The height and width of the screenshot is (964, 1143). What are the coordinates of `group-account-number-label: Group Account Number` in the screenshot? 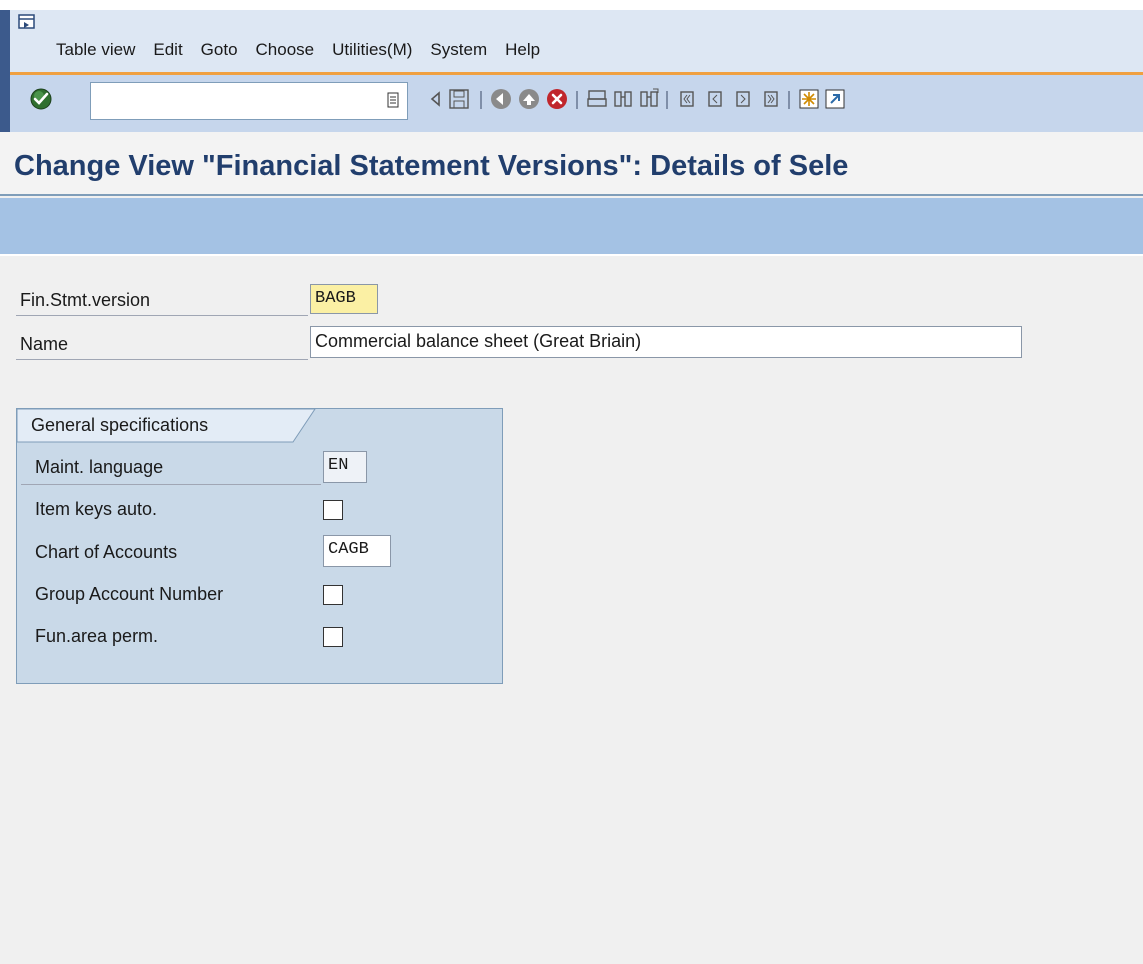 It's located at (129, 594).